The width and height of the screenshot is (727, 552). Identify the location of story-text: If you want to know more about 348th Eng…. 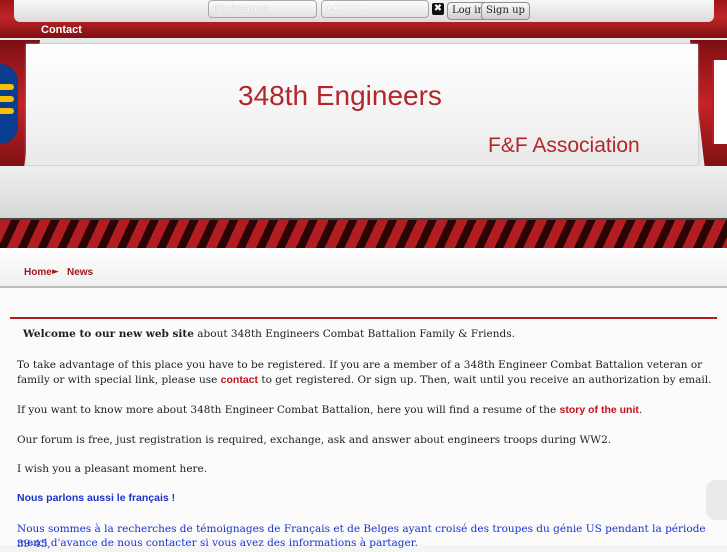
(288, 410).